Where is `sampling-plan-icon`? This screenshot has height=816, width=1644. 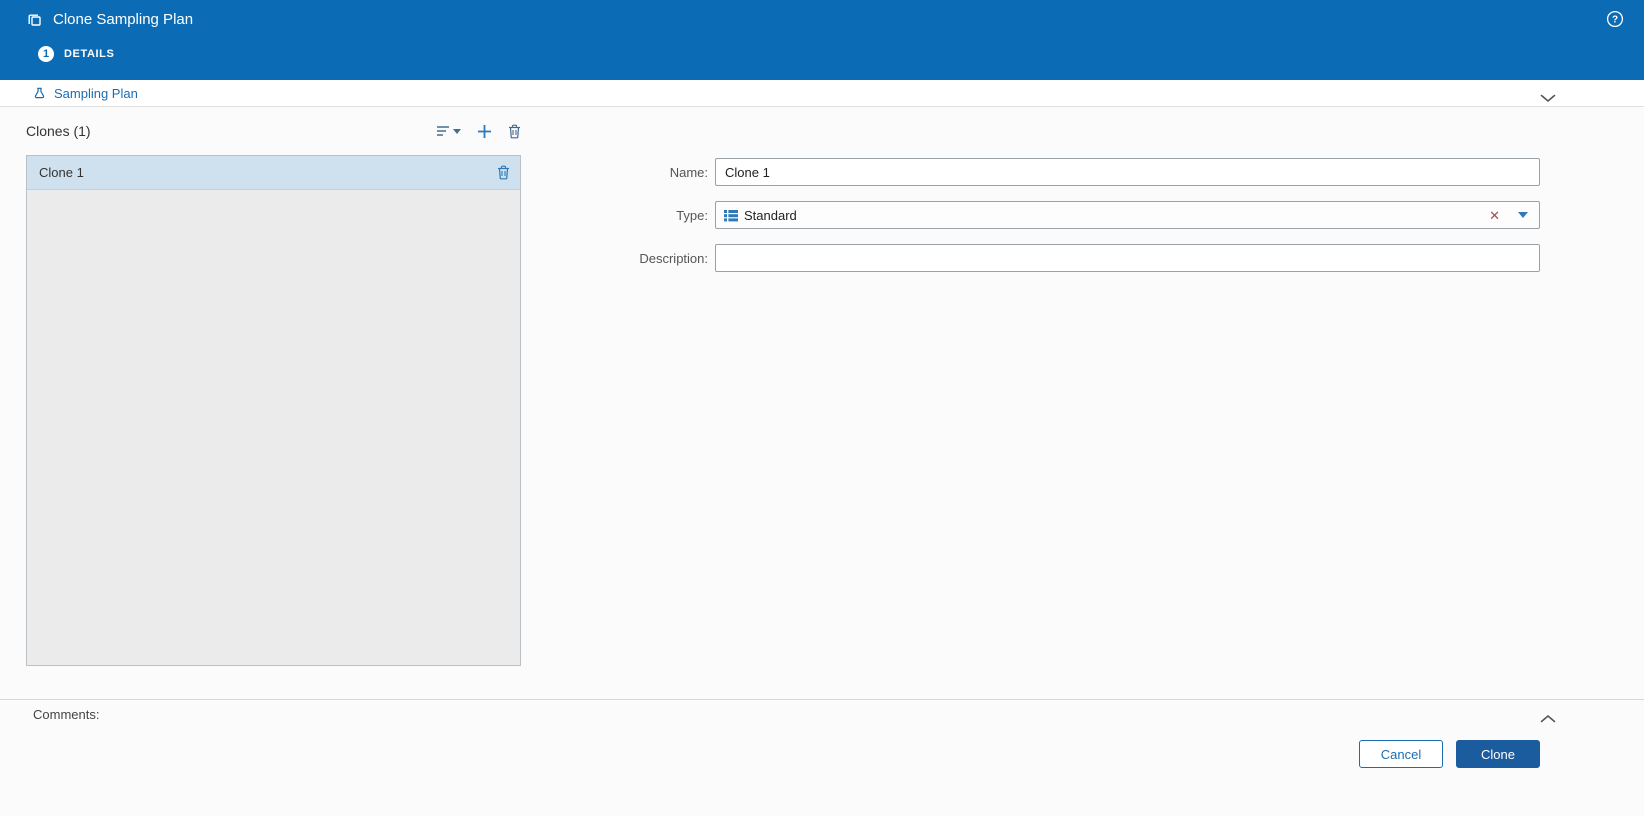 sampling-plan-icon is located at coordinates (39, 93).